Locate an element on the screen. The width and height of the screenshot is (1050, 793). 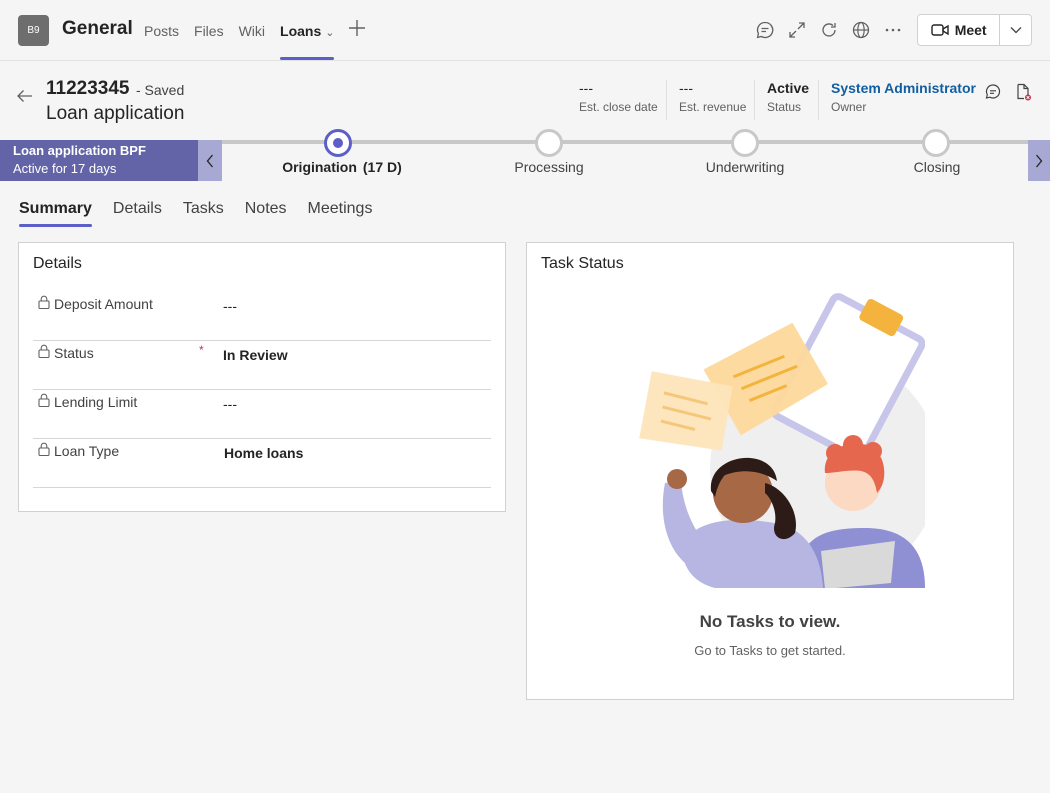
expand-icon is located at coordinates (797, 30).